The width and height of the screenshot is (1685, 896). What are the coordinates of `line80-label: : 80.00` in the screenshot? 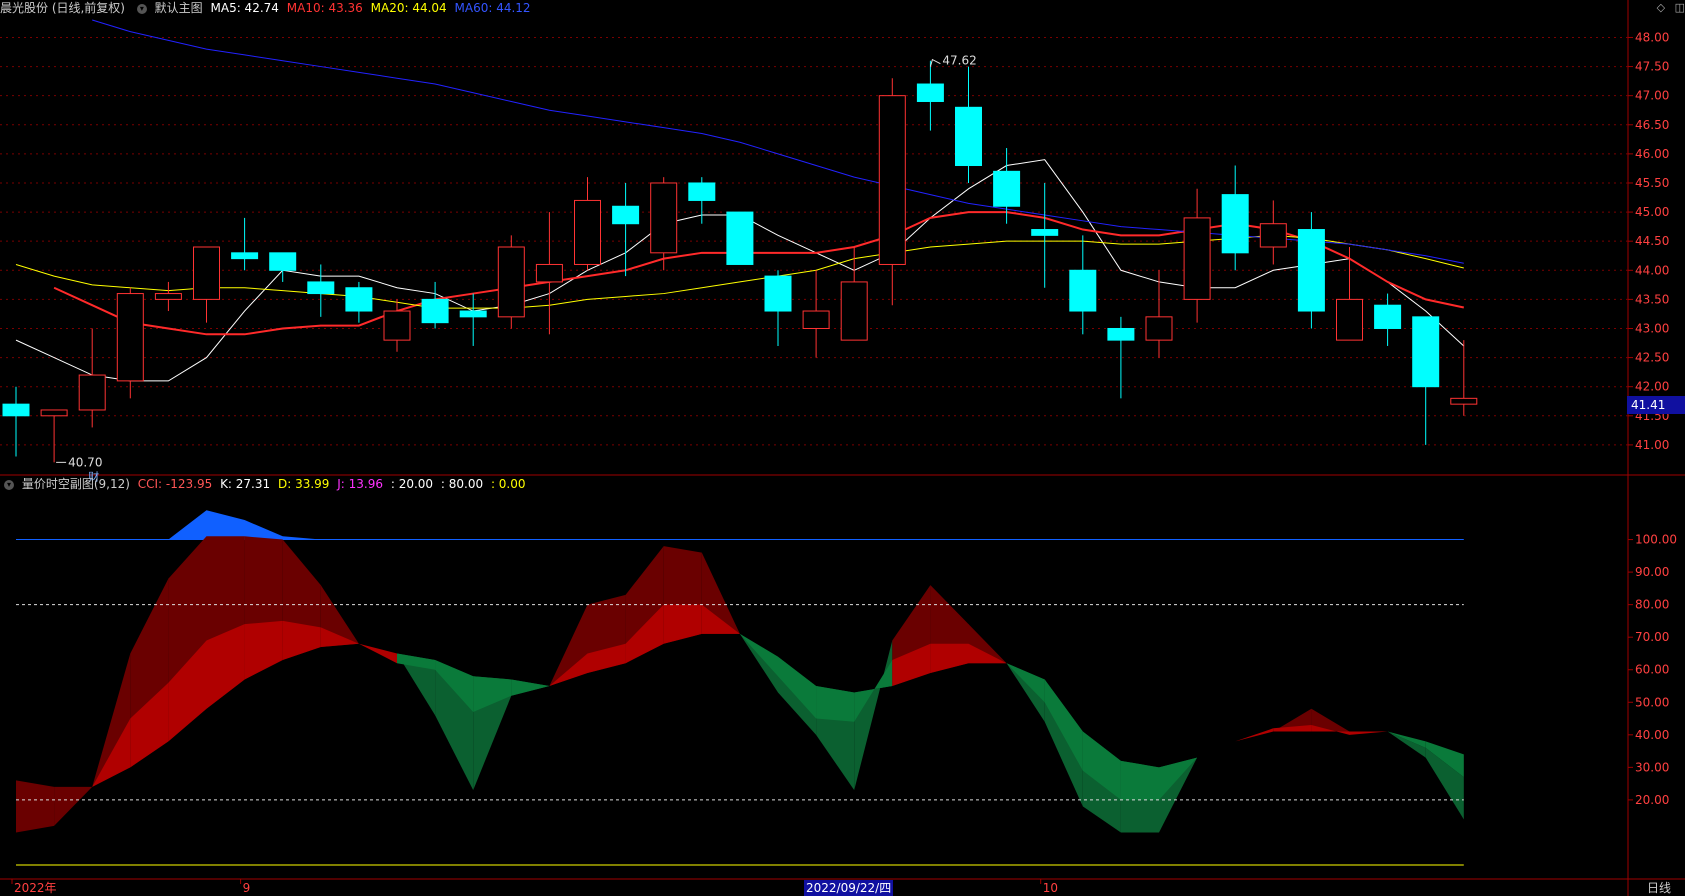 It's located at (462, 484).